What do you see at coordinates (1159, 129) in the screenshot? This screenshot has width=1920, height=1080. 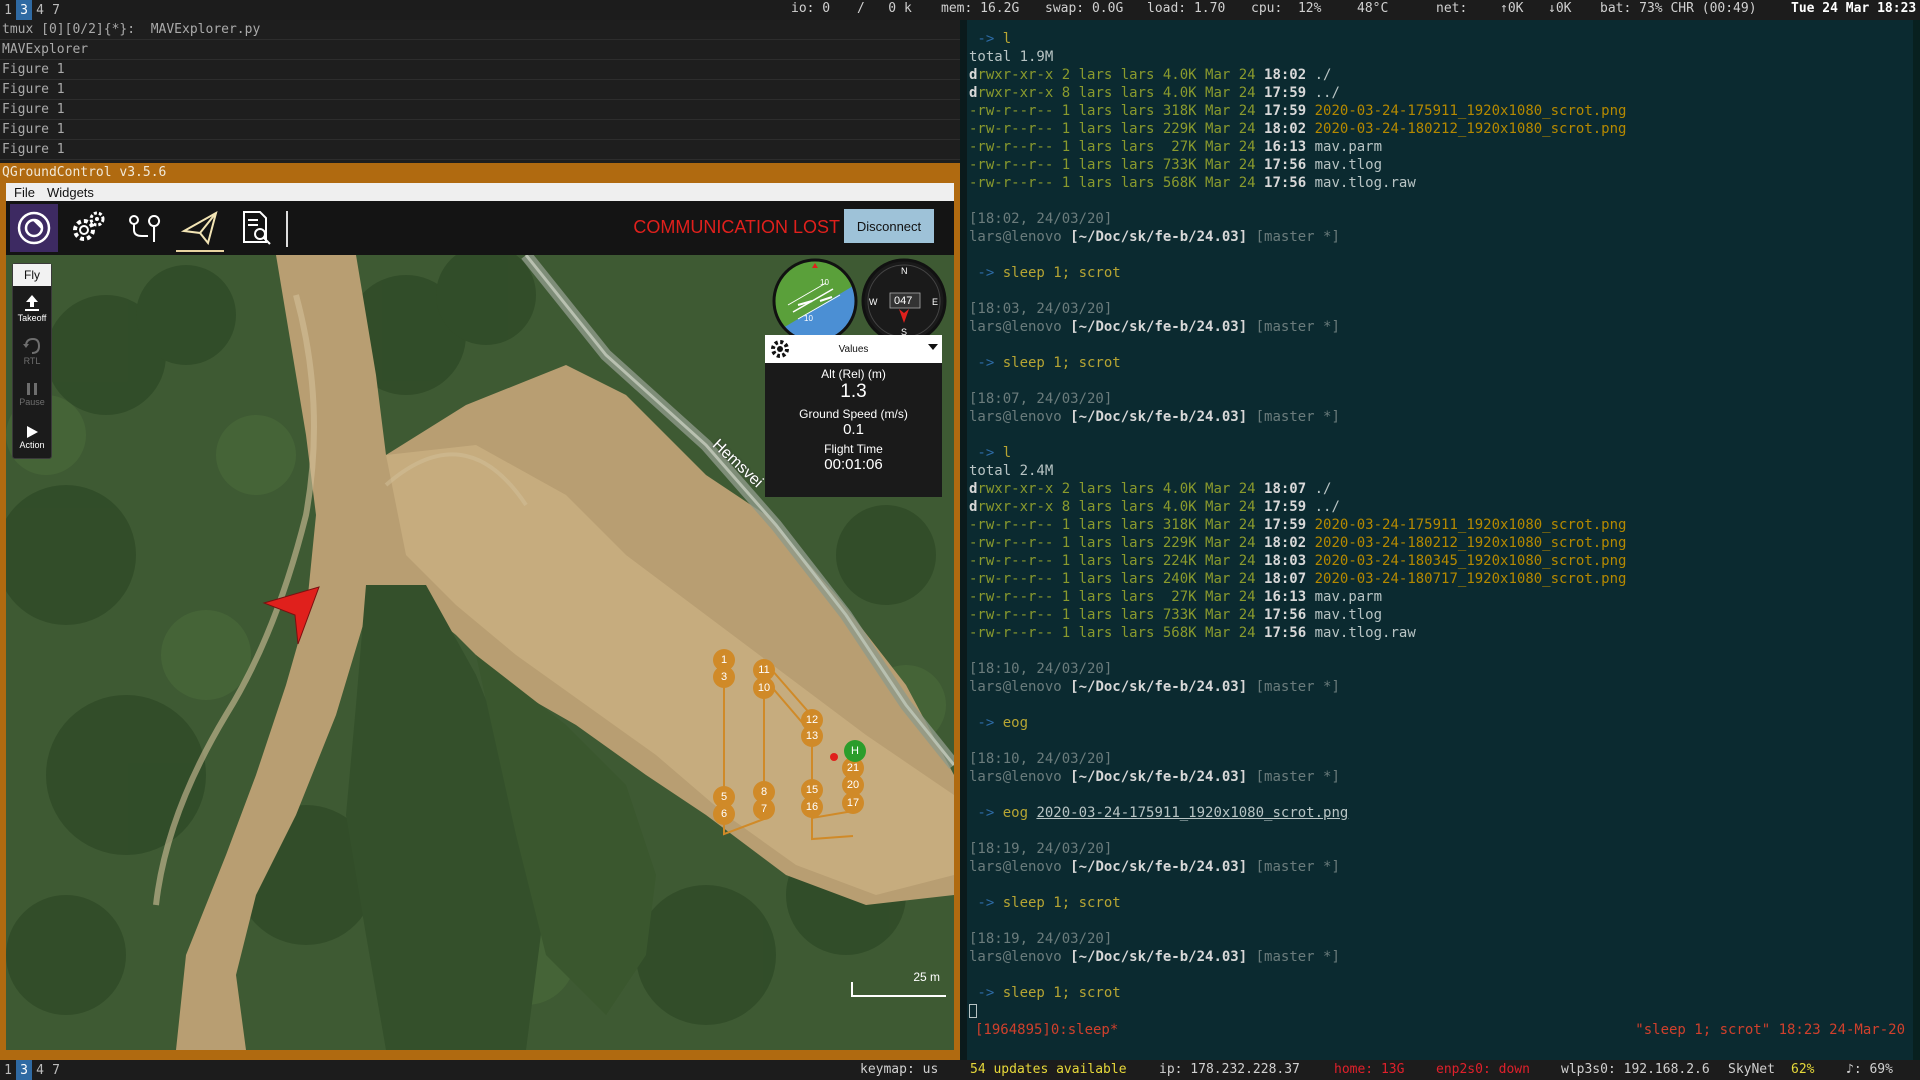 I see `file-meta: 1 lars lars 229K Mar 24` at bounding box center [1159, 129].